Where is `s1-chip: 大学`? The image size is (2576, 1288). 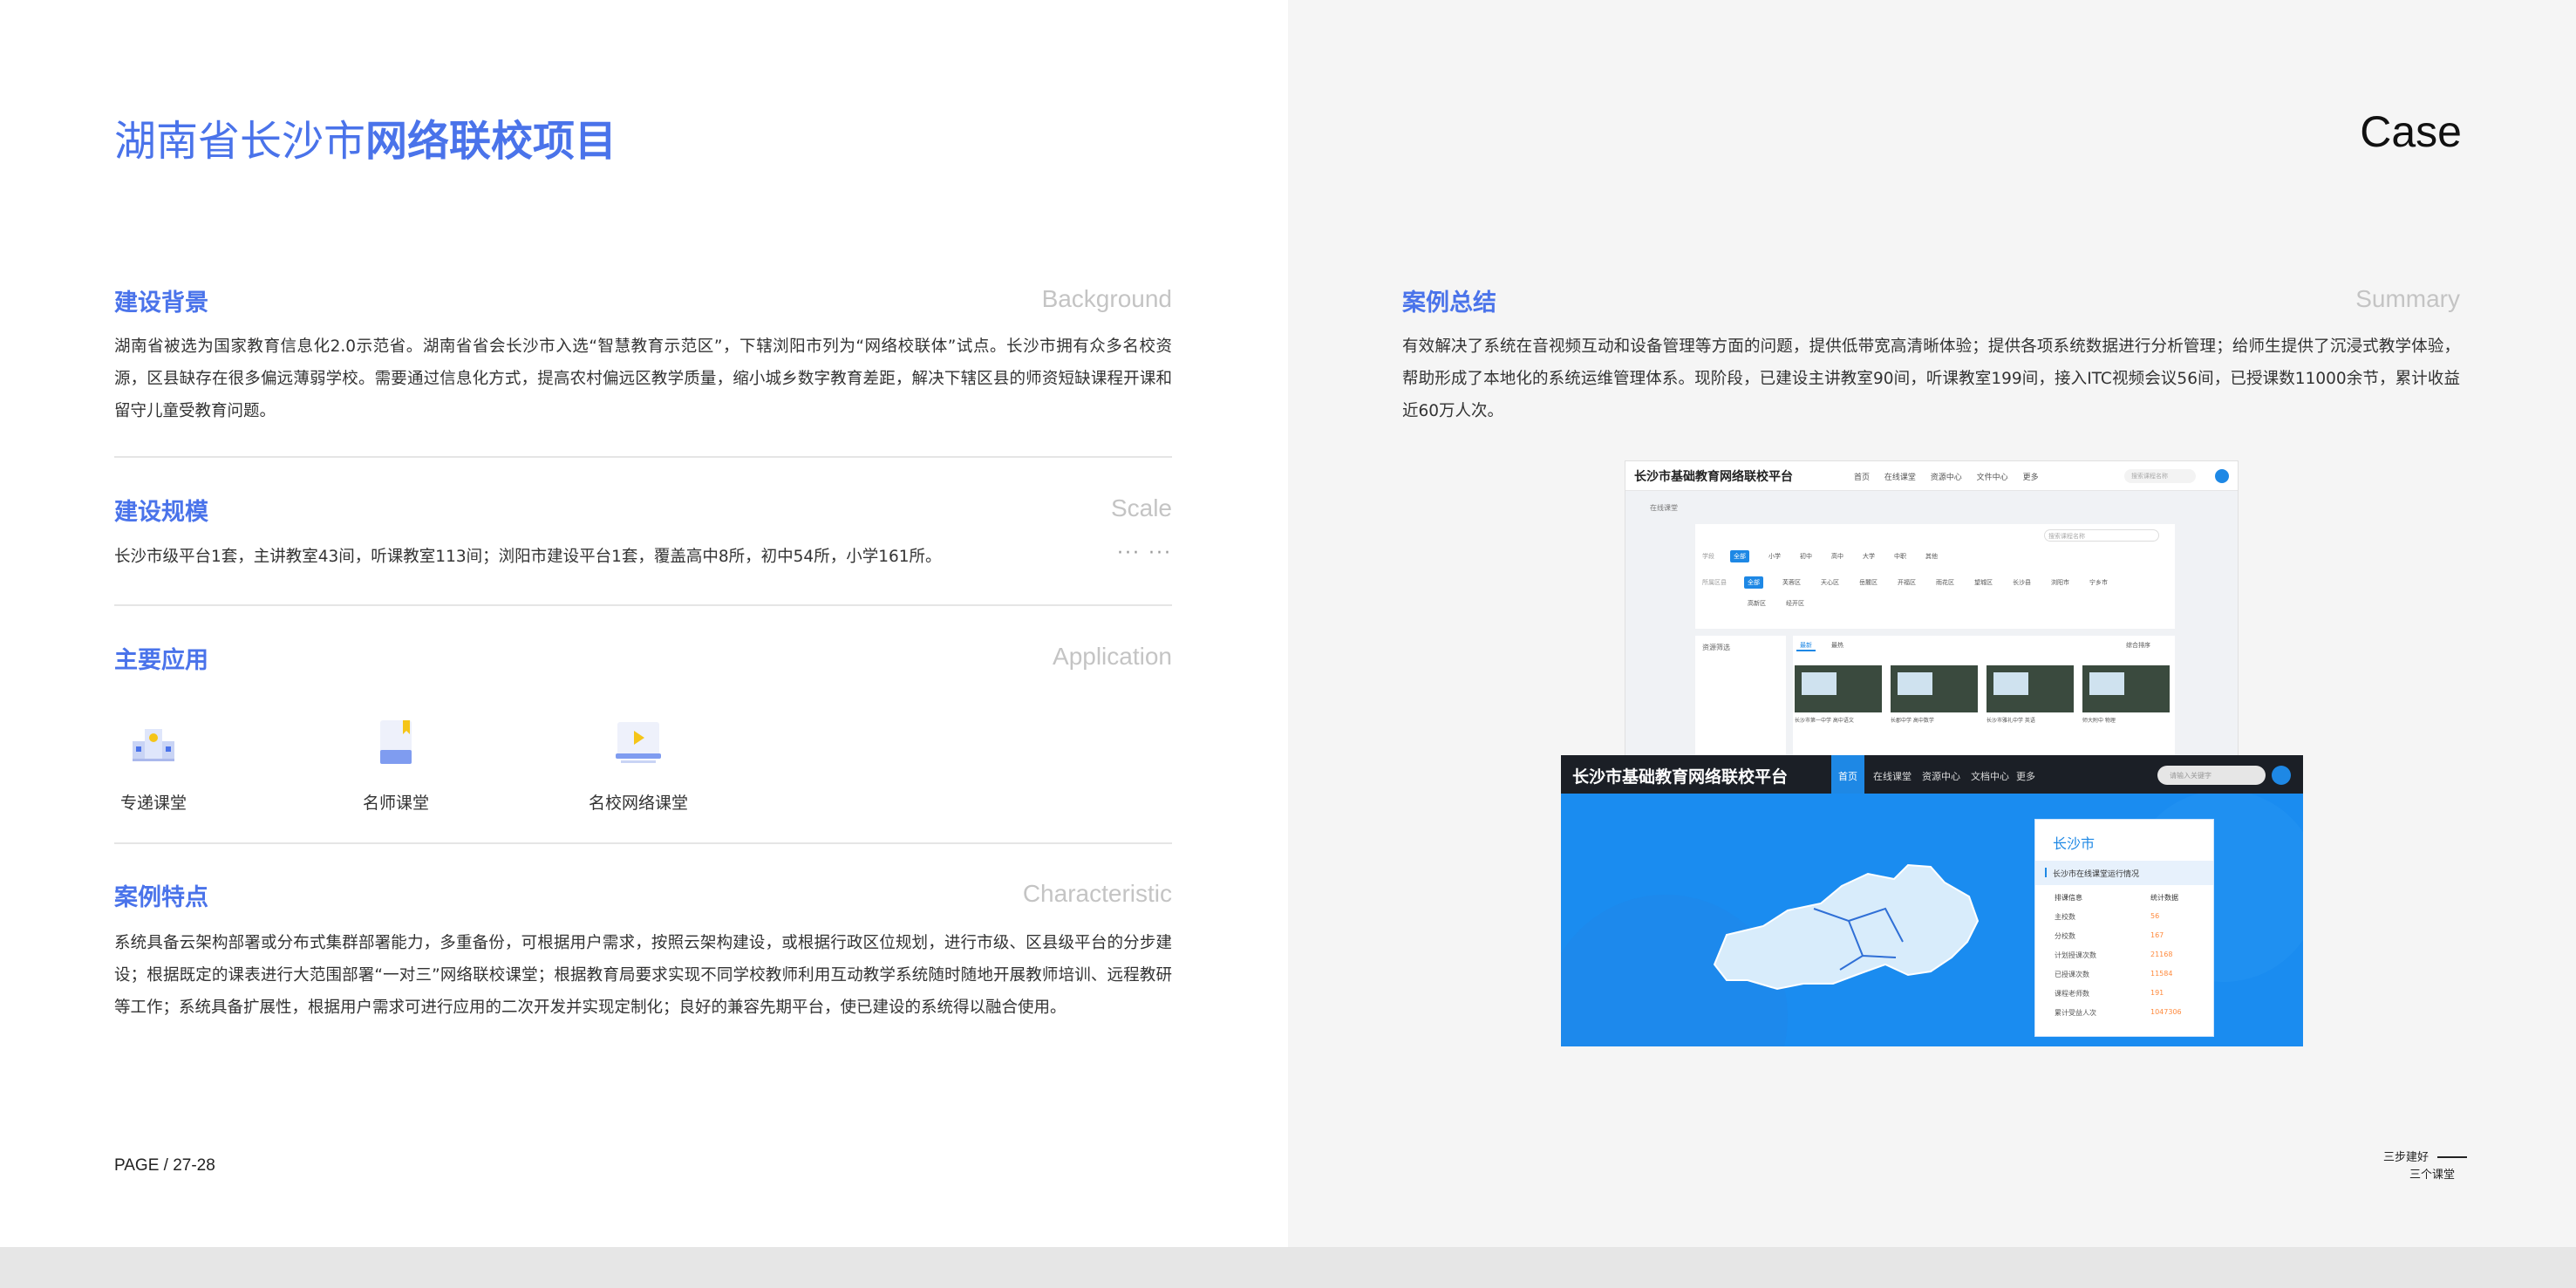 s1-chip: 大学 is located at coordinates (1869, 556).